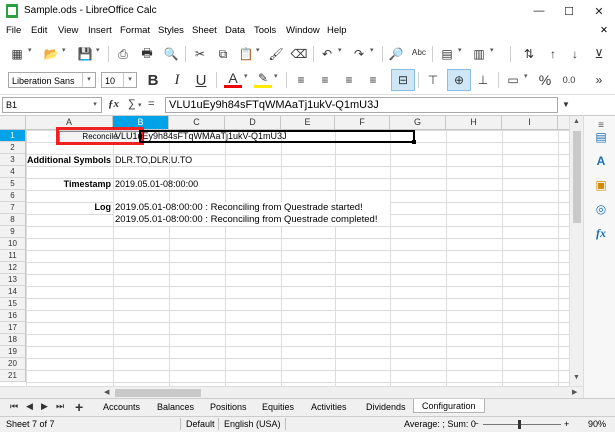  What do you see at coordinates (362, 122) in the screenshot?
I see `column-header: F` at bounding box center [362, 122].